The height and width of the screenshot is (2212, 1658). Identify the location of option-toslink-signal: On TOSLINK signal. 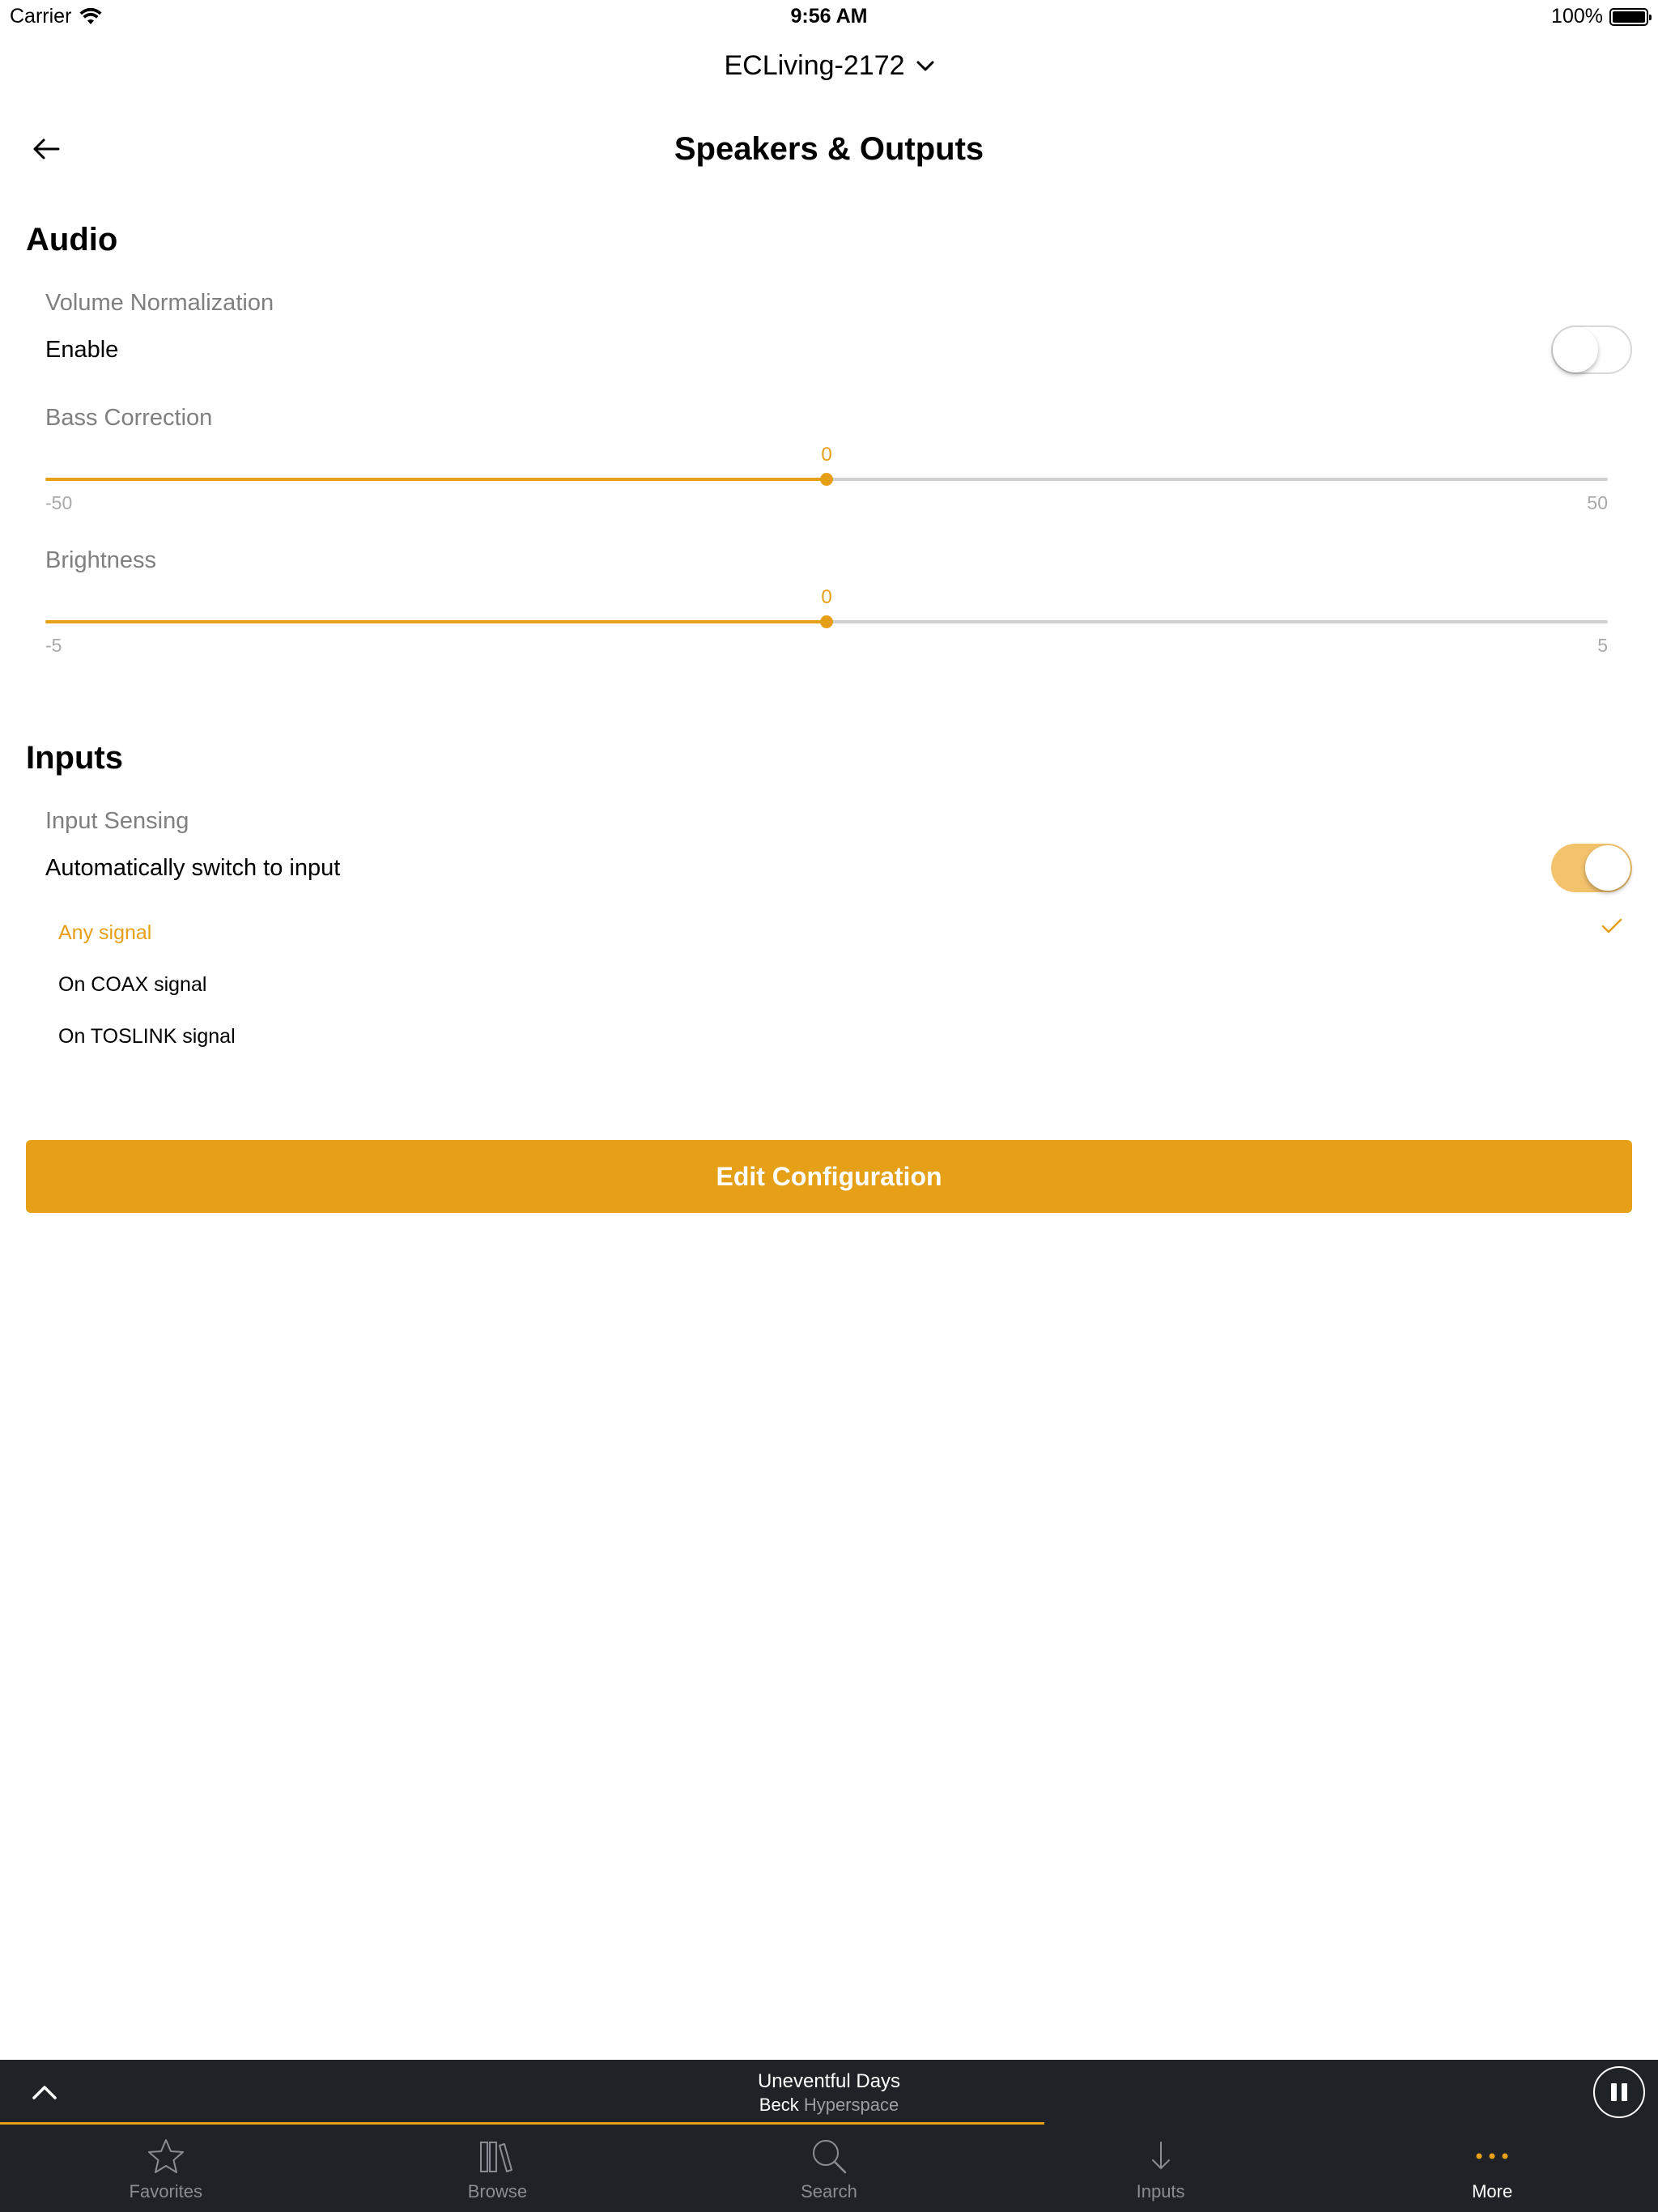
(147, 1037).